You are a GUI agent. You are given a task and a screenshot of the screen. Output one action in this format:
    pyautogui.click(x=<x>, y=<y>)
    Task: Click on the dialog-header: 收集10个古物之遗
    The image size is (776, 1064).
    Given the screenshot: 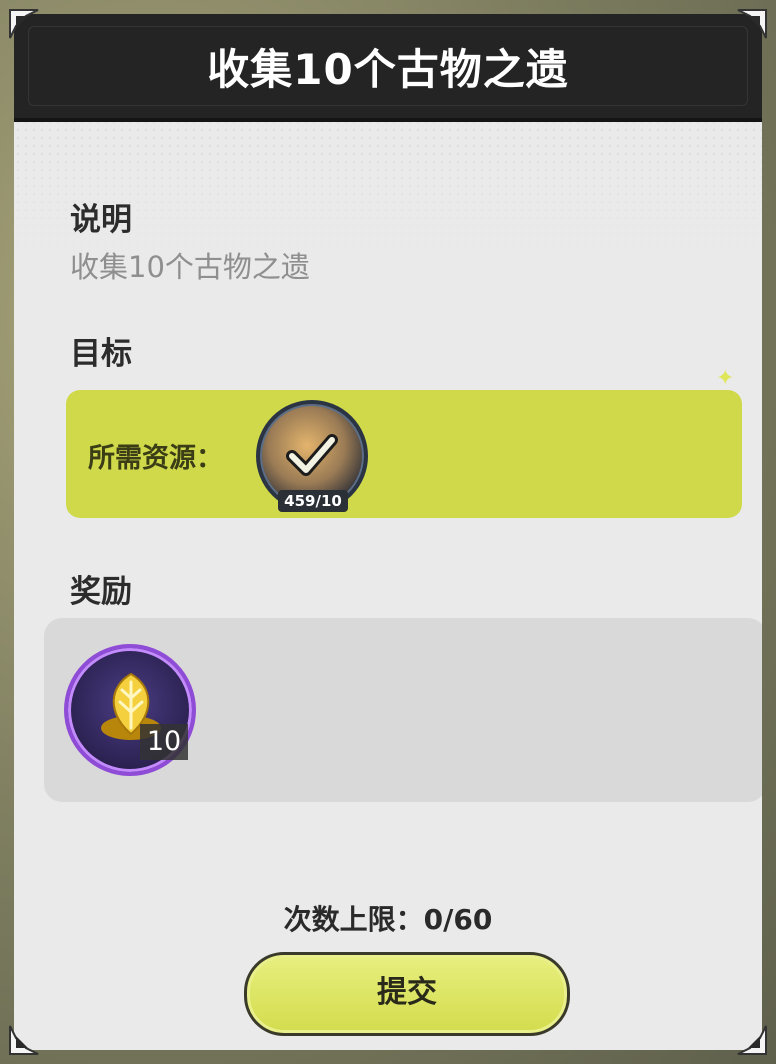 What is the action you would take?
    pyautogui.click(x=388, y=68)
    